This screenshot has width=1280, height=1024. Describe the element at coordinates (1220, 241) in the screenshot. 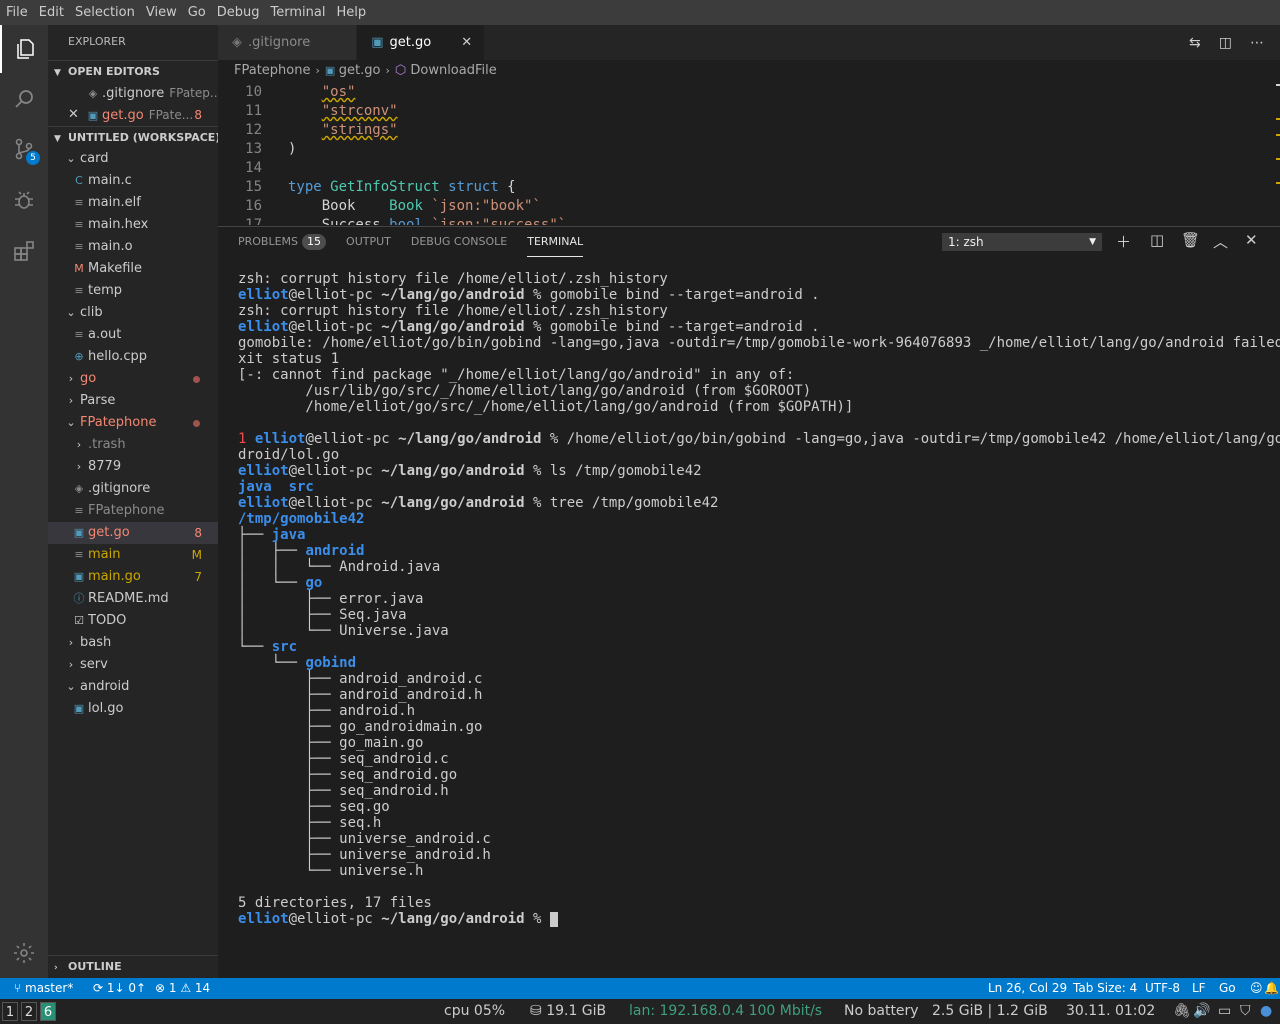

I see `maximize-panel-icon: ︿` at that location.